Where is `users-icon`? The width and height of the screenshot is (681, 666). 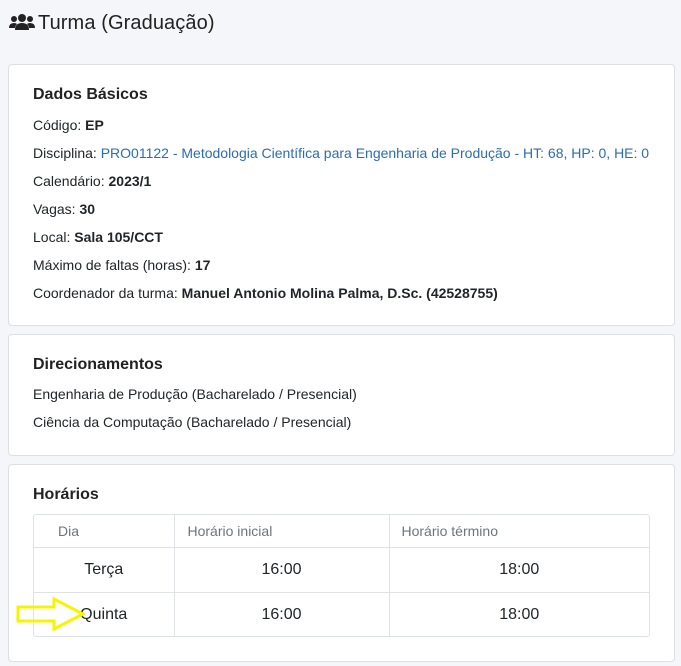 users-icon is located at coordinates (22, 23).